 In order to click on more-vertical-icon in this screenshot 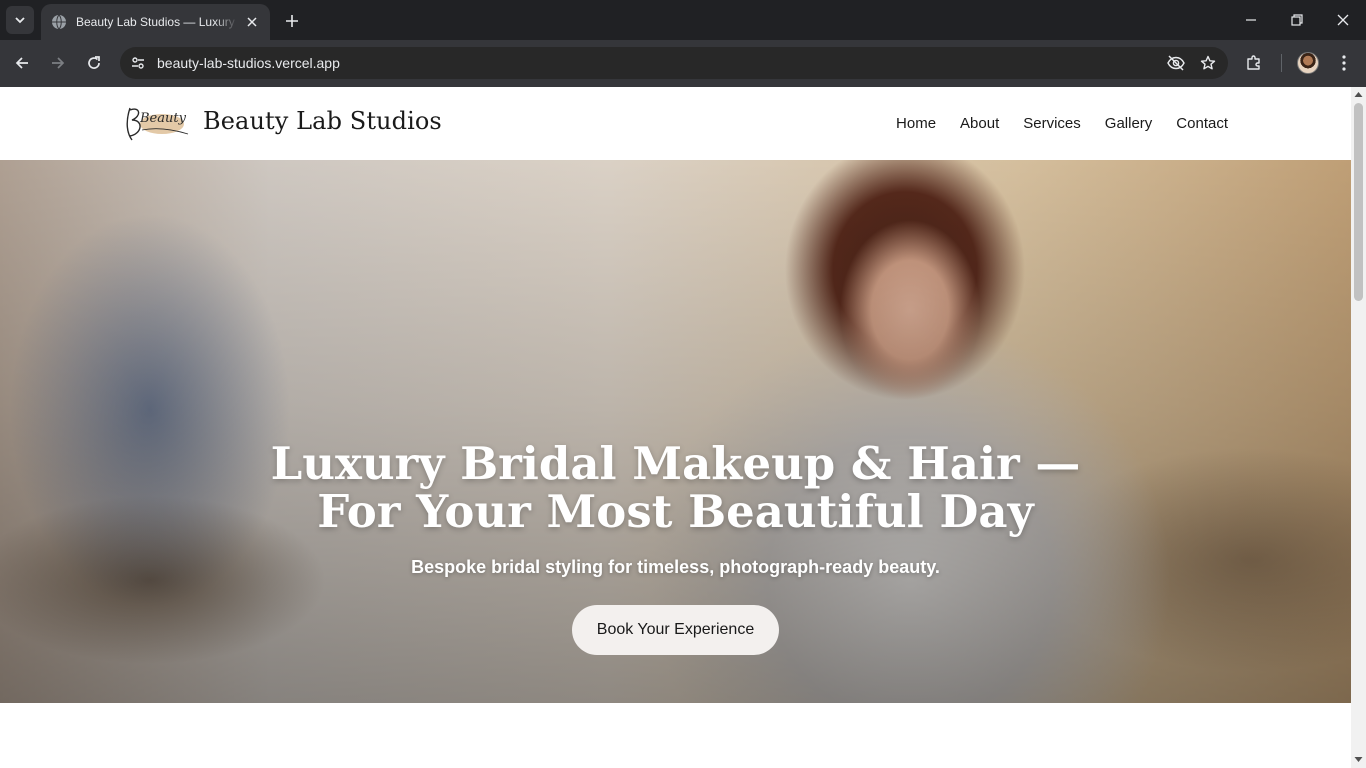, I will do `click(1344, 63)`.